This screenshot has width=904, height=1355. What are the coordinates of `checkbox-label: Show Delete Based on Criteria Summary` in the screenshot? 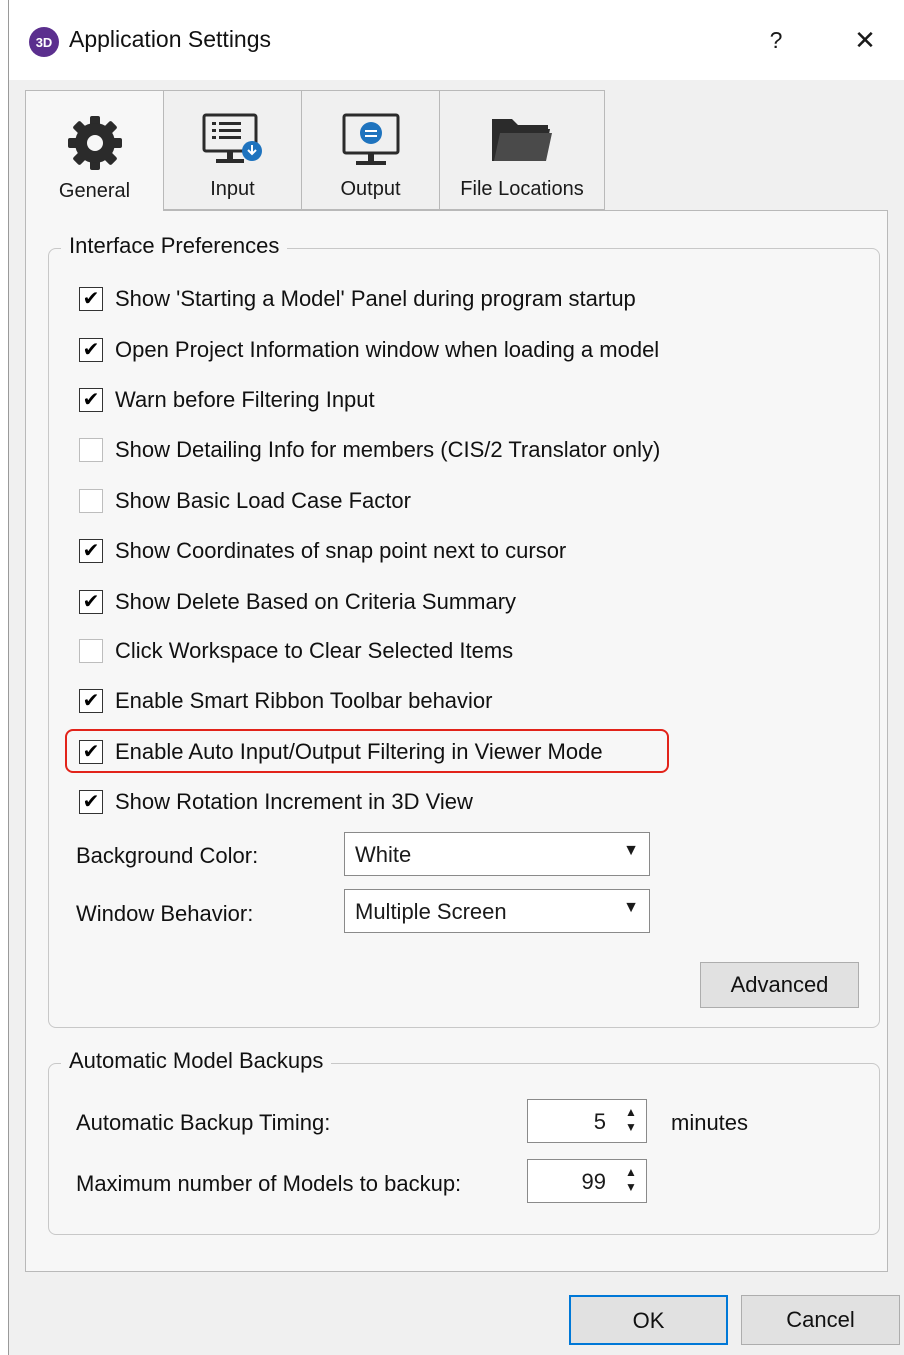 It's located at (316, 601).